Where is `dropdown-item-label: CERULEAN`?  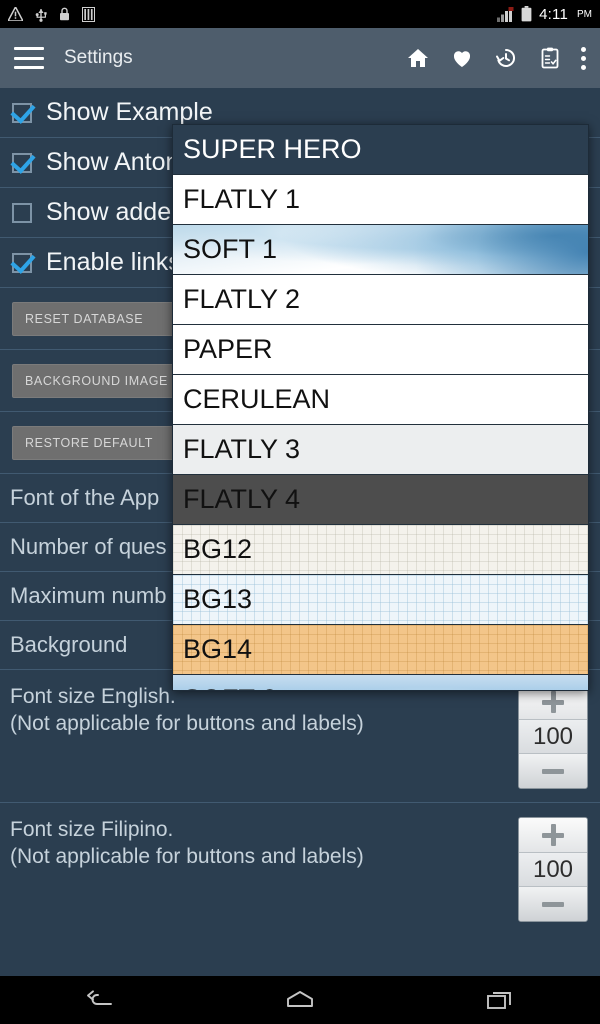 dropdown-item-label: CERULEAN is located at coordinates (257, 399).